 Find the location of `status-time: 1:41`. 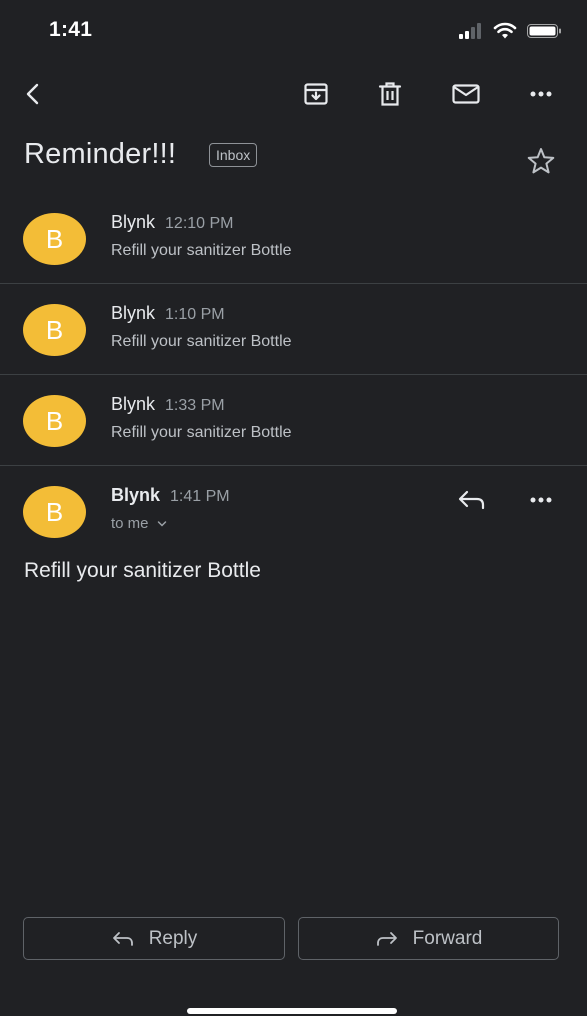

status-time: 1:41 is located at coordinates (71, 29).